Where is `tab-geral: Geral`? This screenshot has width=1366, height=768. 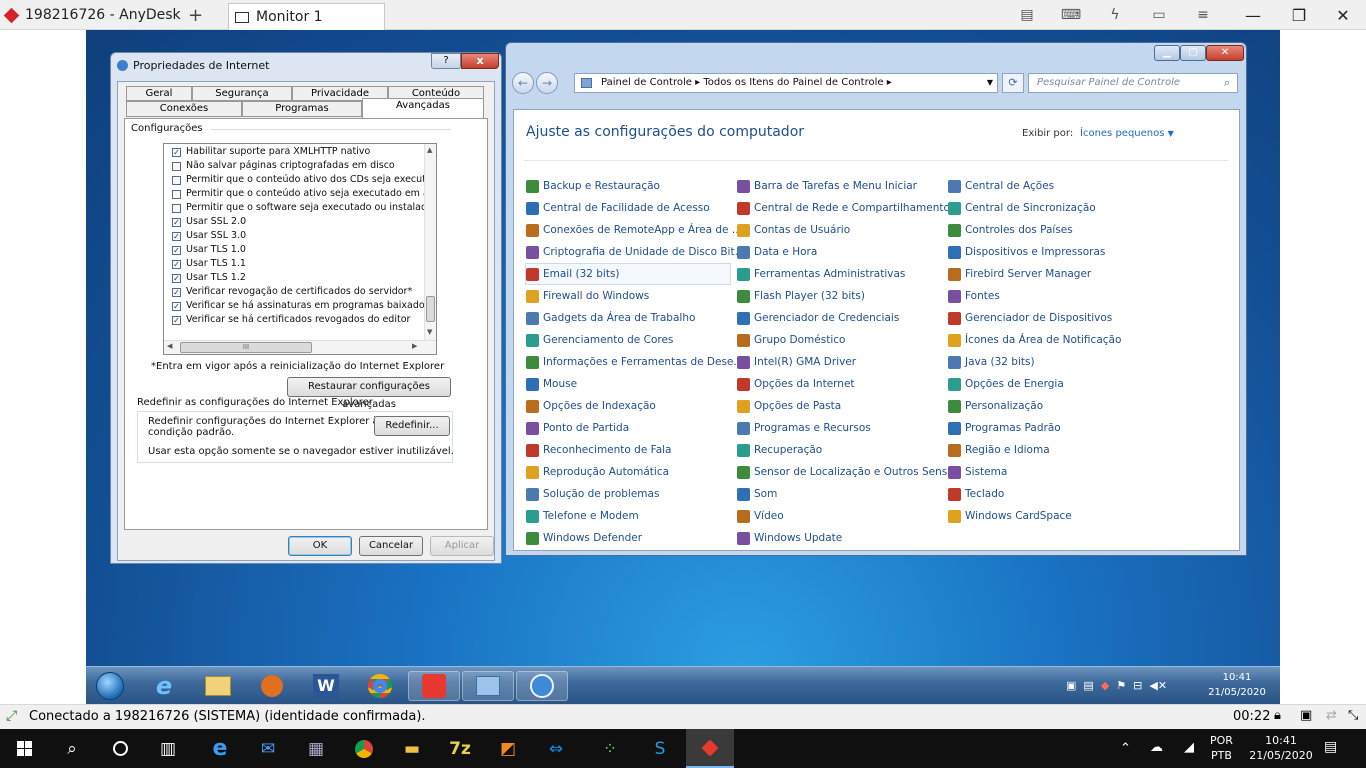 tab-geral: Geral is located at coordinates (159, 93).